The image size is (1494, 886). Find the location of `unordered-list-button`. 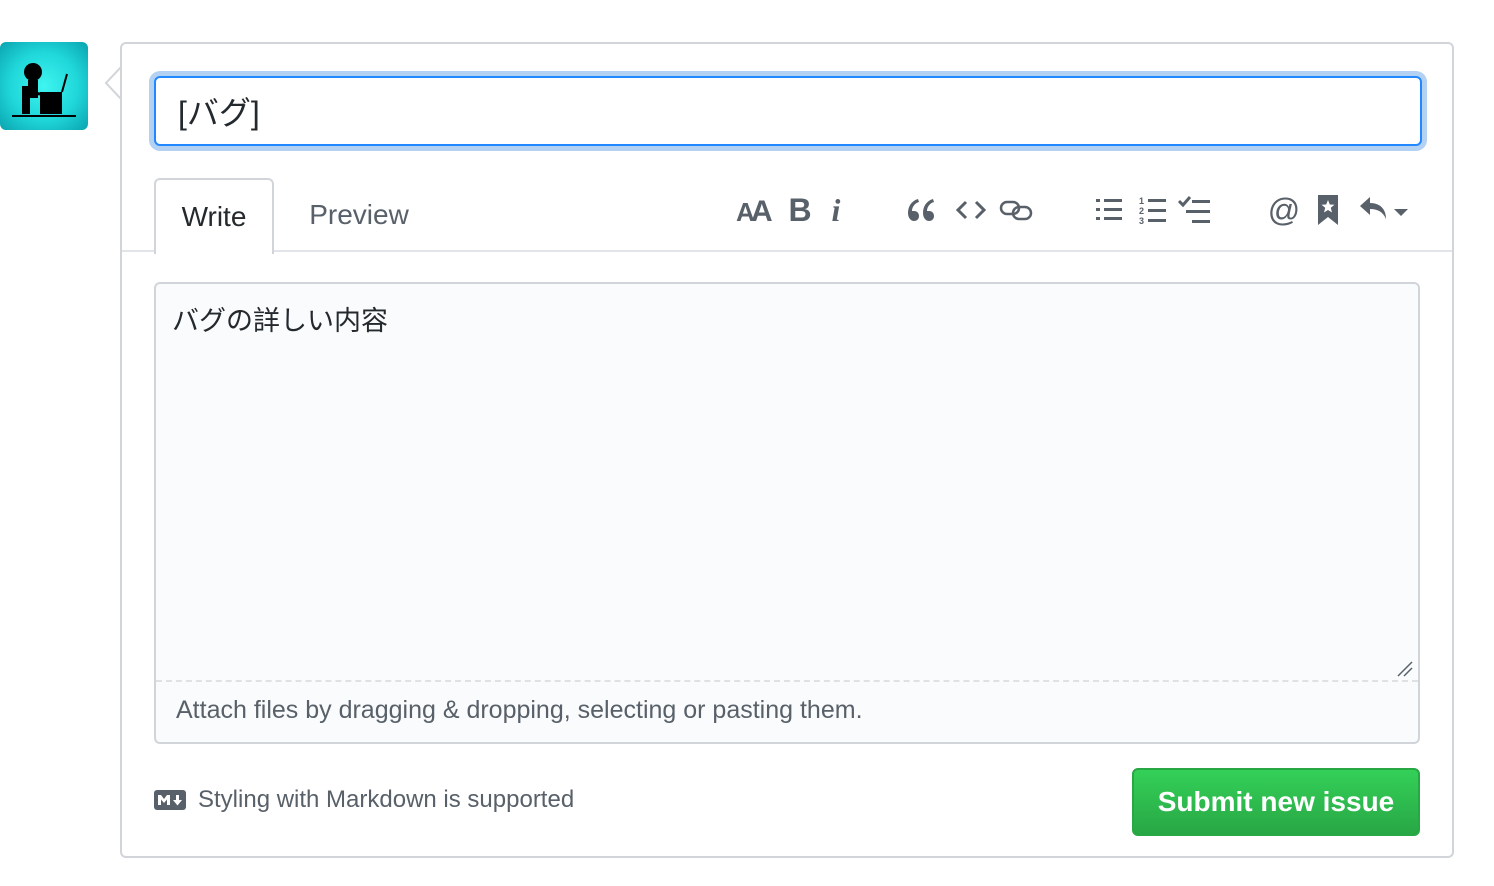

unordered-list-button is located at coordinates (1109, 210).